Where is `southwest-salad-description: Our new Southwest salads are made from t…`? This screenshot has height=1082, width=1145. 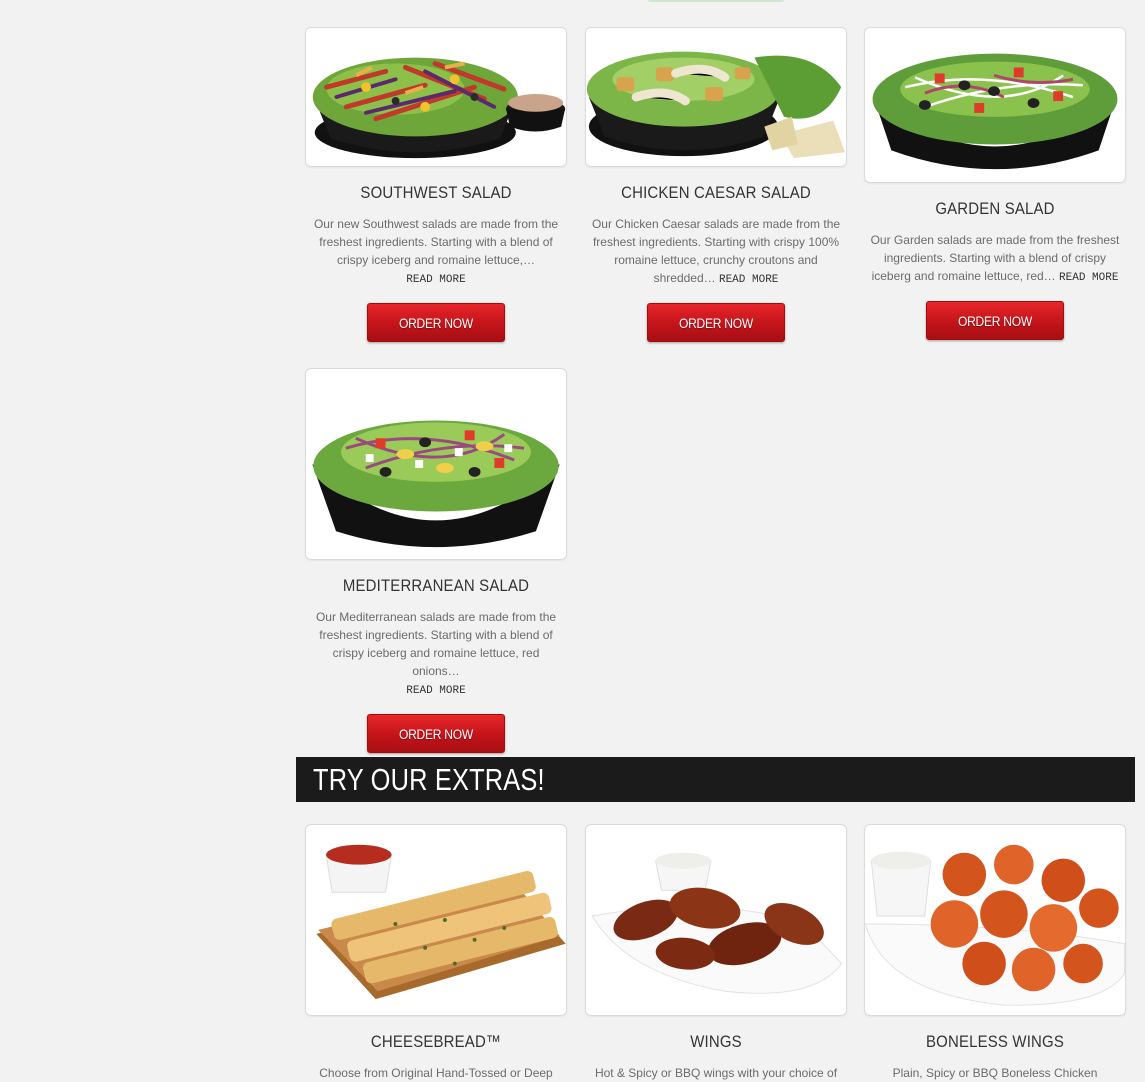 southwest-salad-description: Our new Southwest salads are made from t… is located at coordinates (436, 251).